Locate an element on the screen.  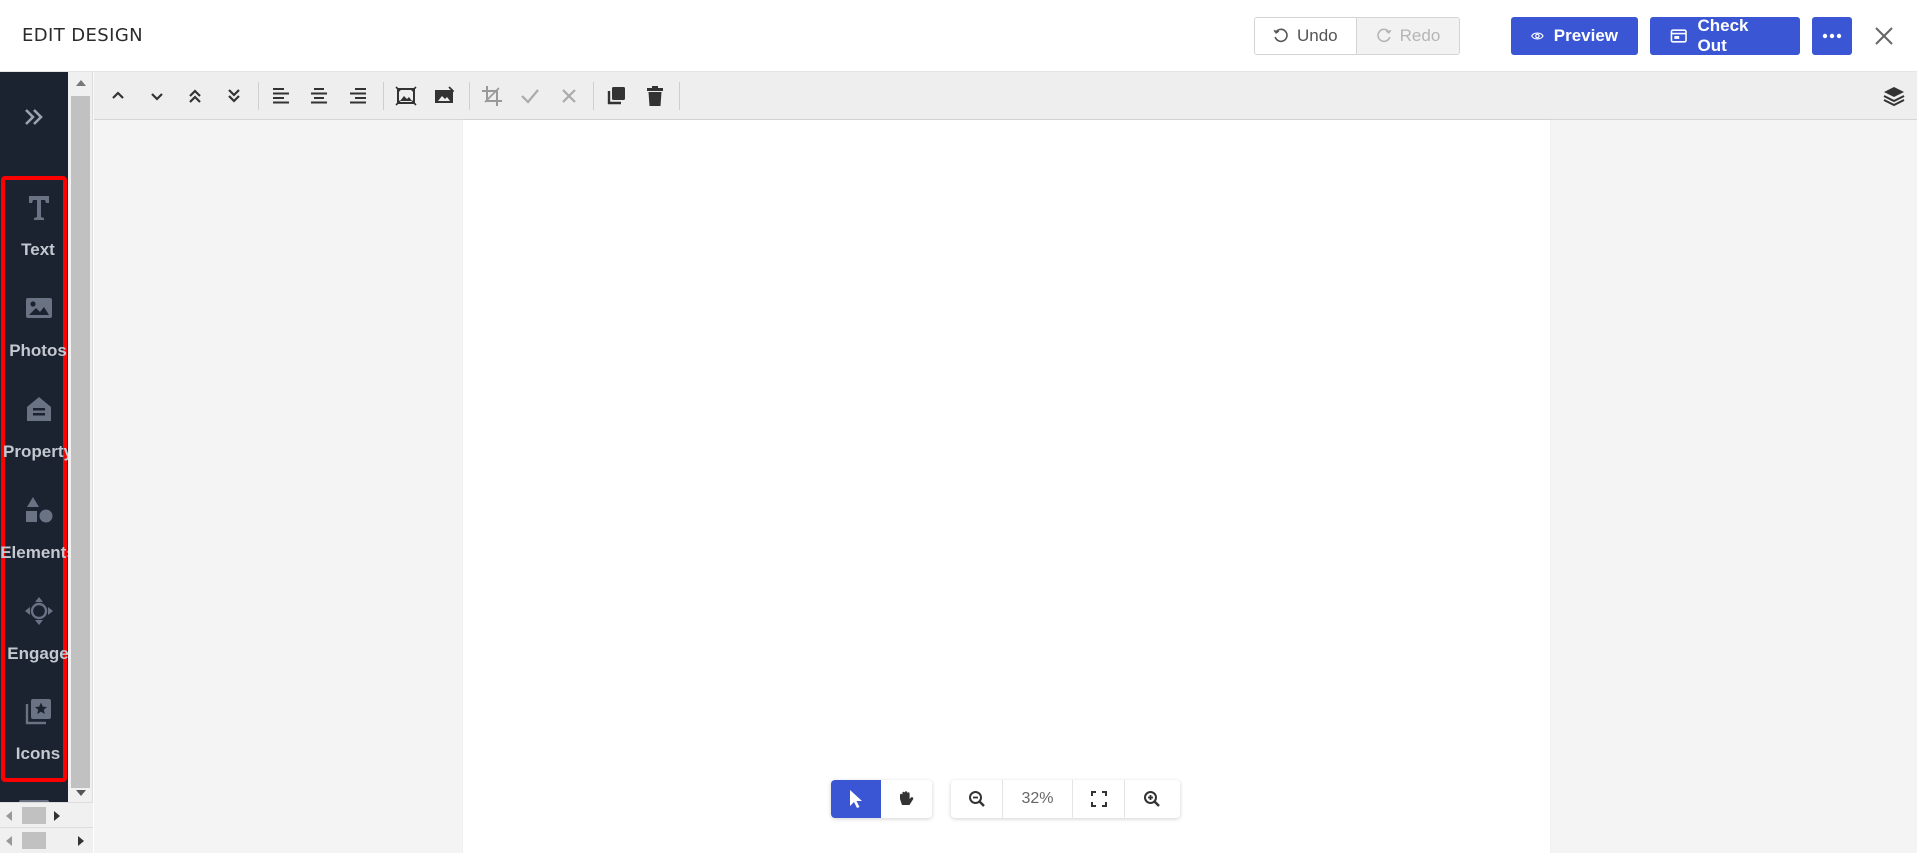
sidebar-item-engage: Engage is located at coordinates (38, 638).